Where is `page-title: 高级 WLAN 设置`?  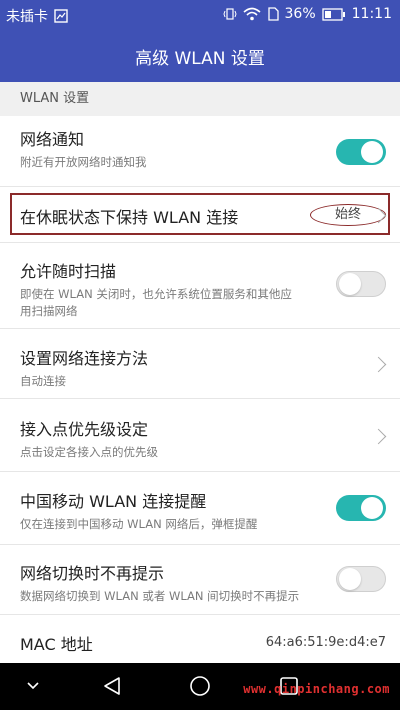
page-title: 高级 WLAN 设置 is located at coordinates (200, 58).